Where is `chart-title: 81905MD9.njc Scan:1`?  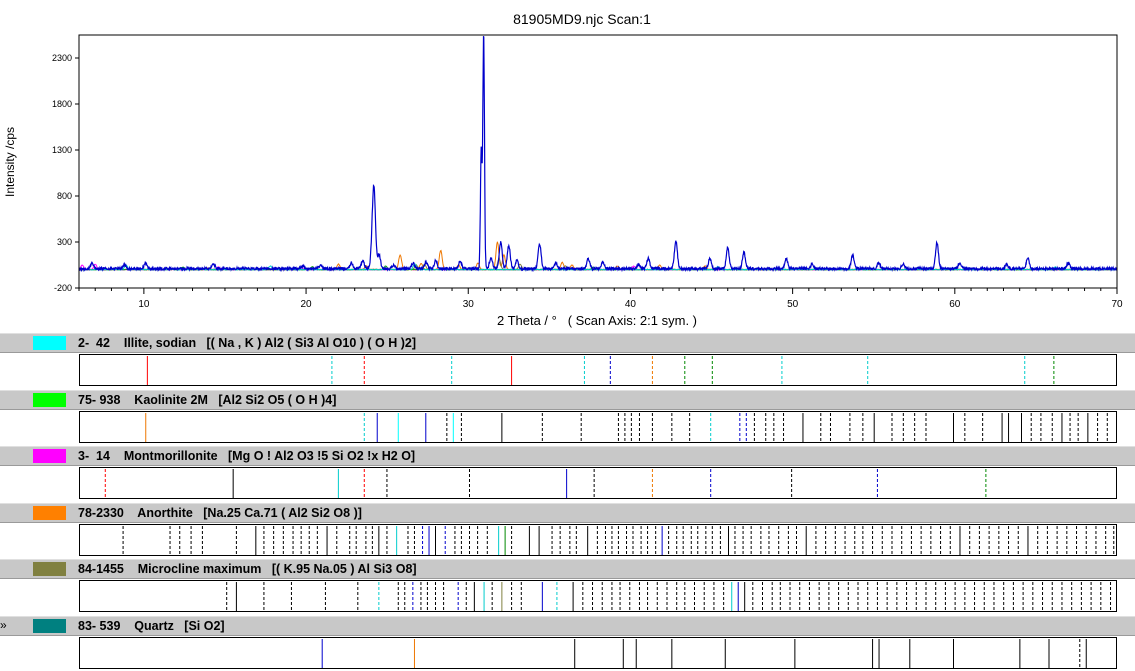 chart-title: 81905MD9.njc Scan:1 is located at coordinates (582, 19).